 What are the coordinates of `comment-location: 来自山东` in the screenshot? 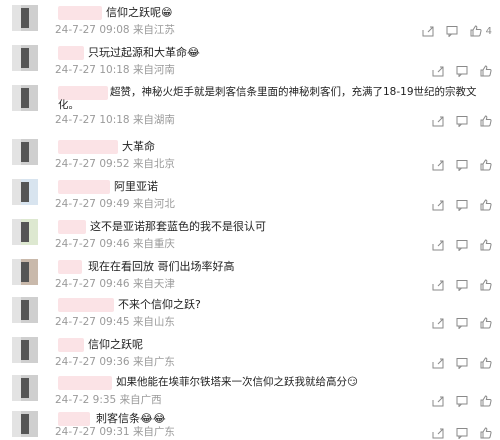 It's located at (153, 322).